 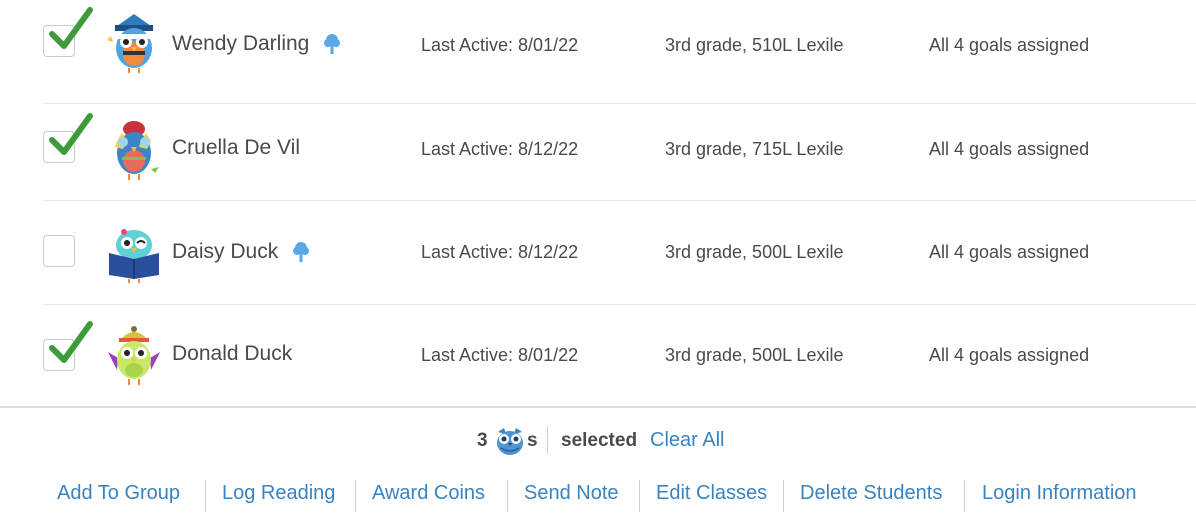 What do you see at coordinates (137, 150) in the screenshot?
I see `owl-party-avatar` at bounding box center [137, 150].